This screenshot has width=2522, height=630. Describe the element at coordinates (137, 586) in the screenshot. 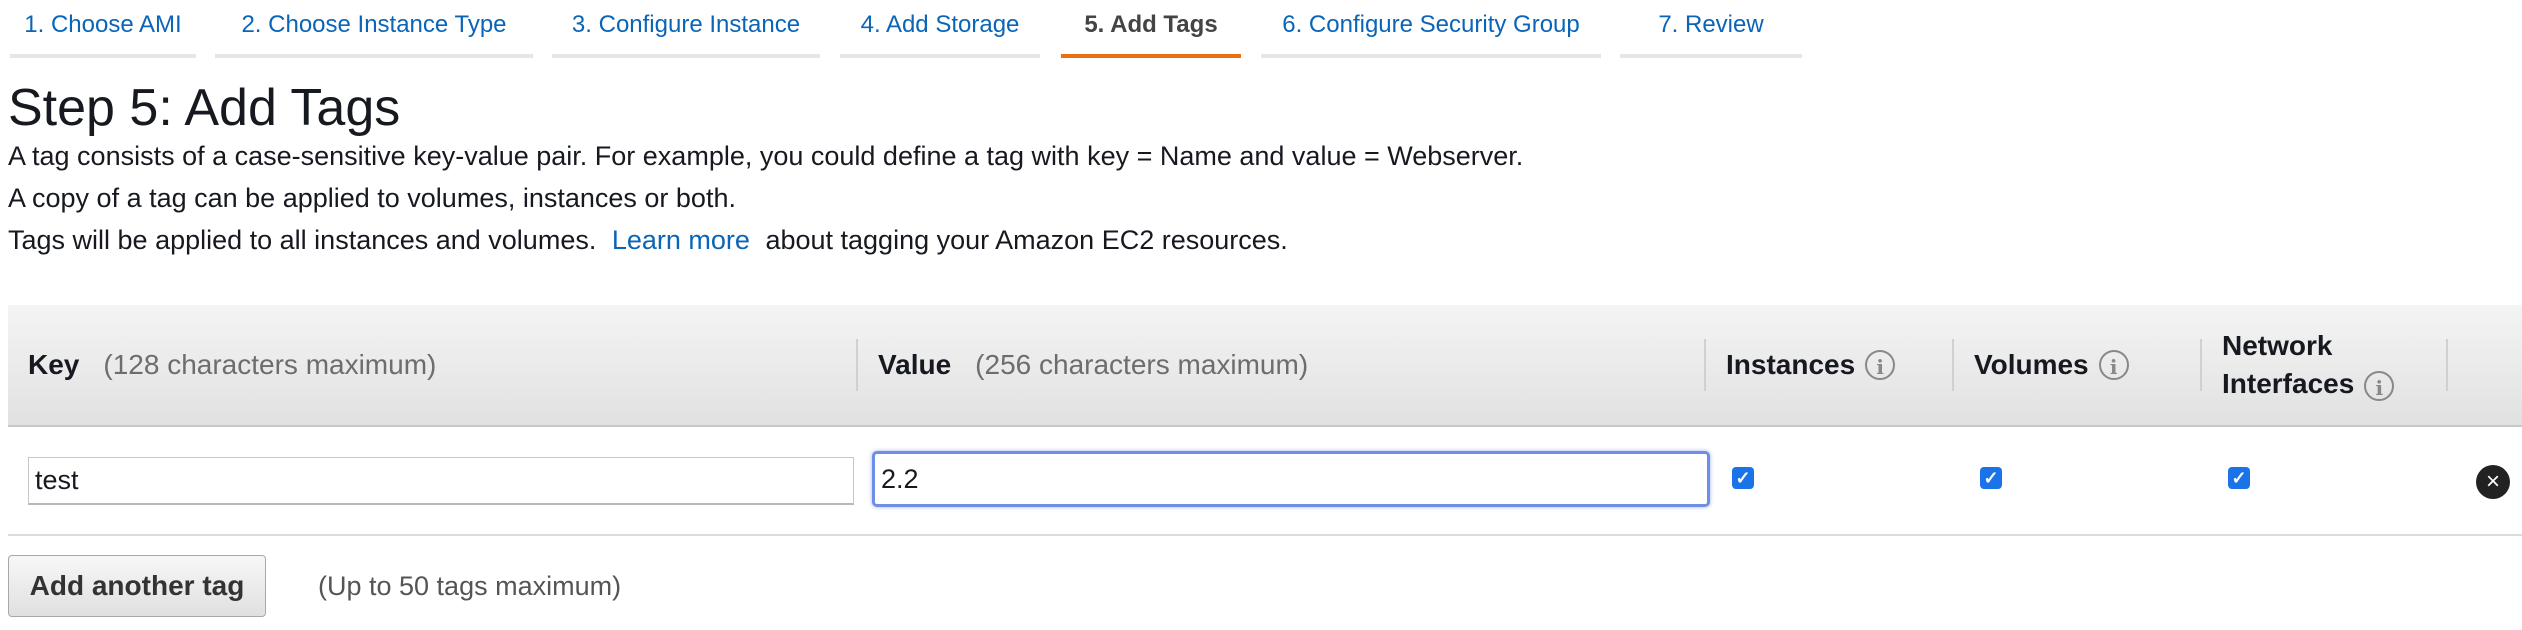

I see `add-another-tag-button: Add another tag` at that location.